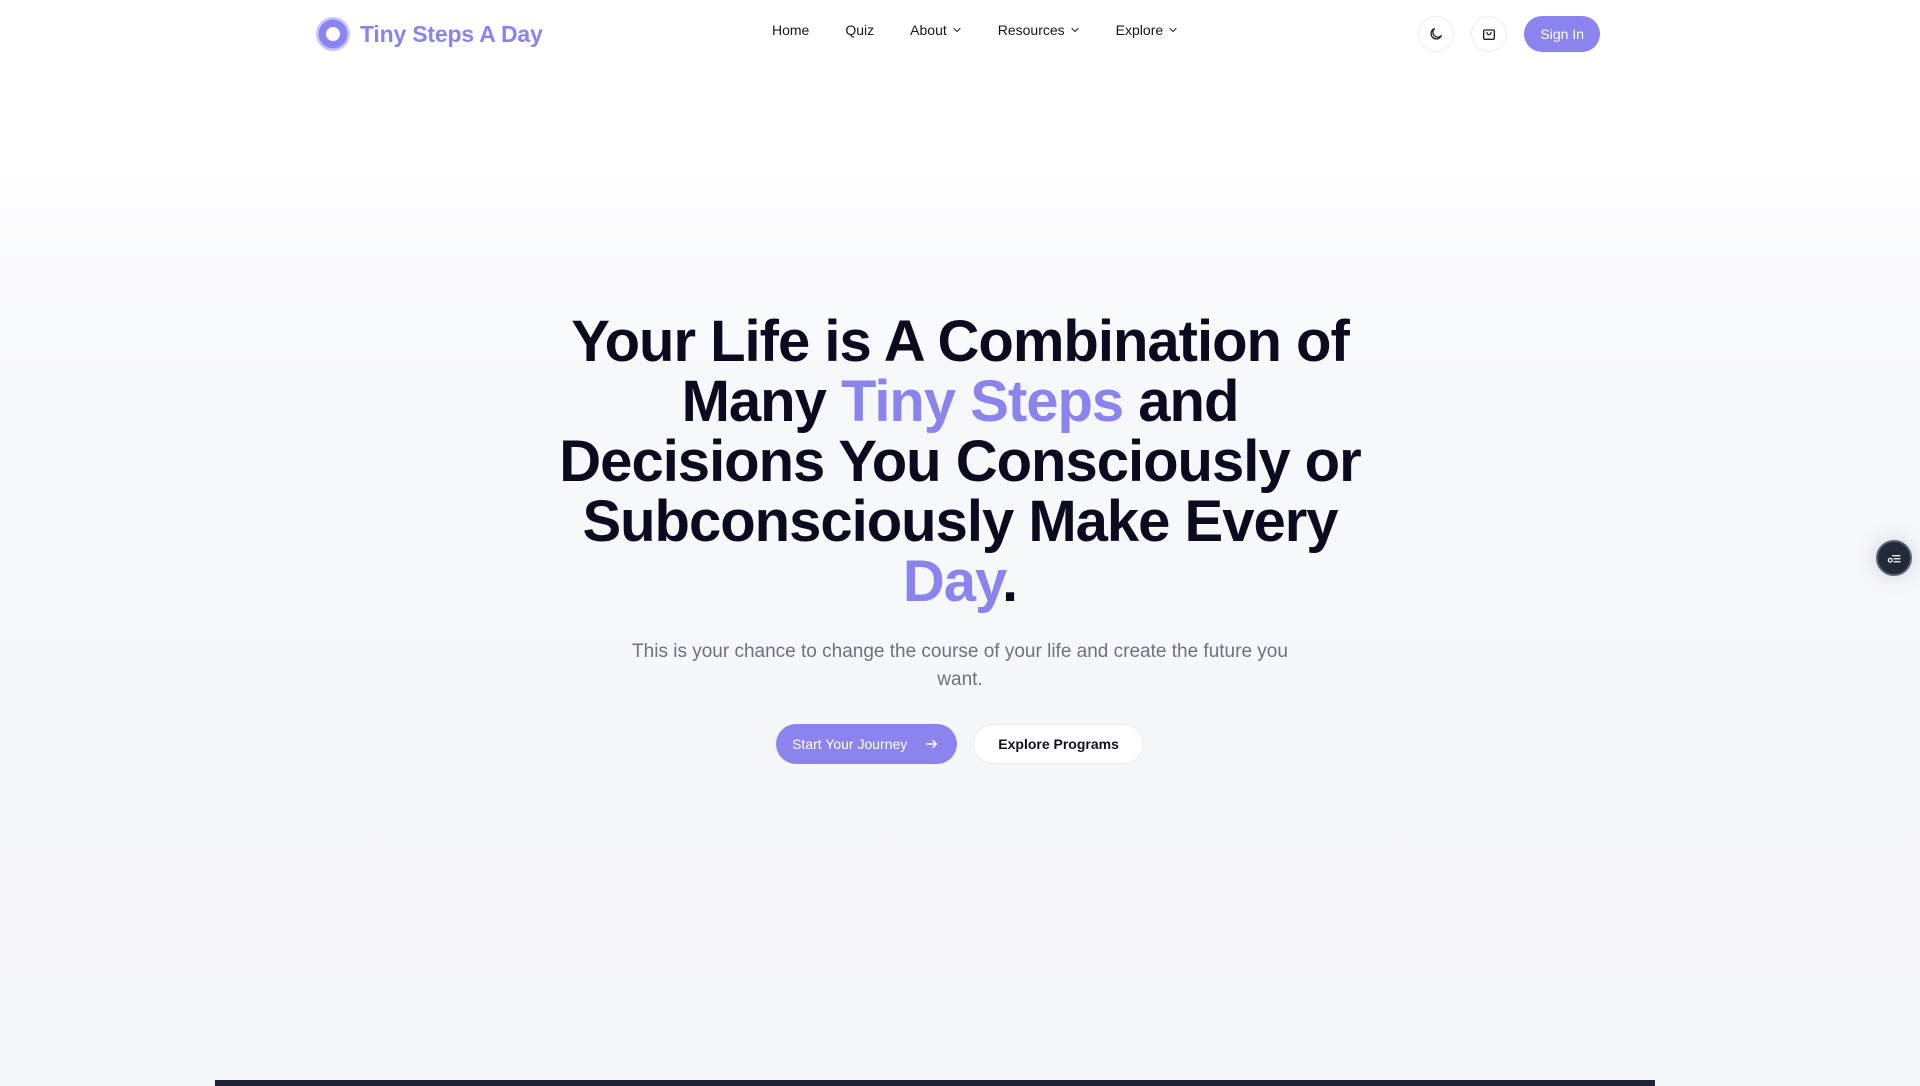  What do you see at coordinates (935, 1083) in the screenshot?
I see `next-section-edge` at bounding box center [935, 1083].